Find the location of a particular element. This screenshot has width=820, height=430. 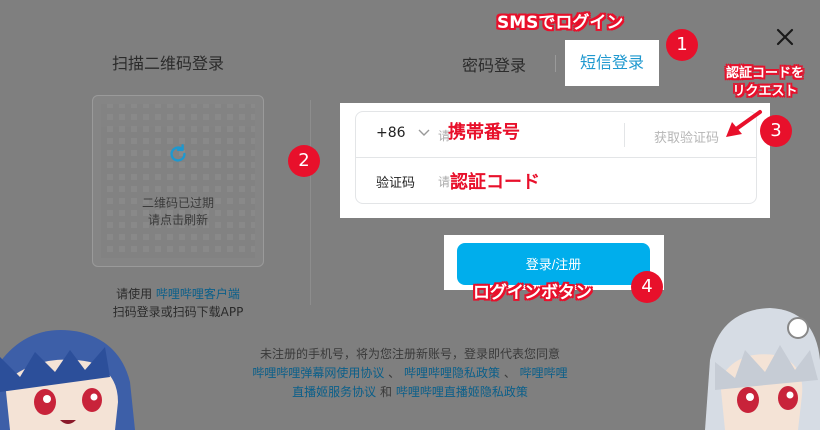

get-code-button: 获取验证码 is located at coordinates (686, 136).